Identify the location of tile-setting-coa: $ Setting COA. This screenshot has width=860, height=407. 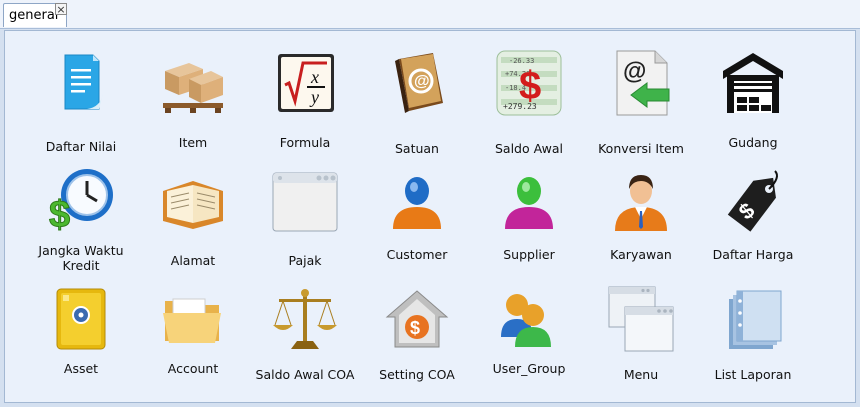
(417, 342).